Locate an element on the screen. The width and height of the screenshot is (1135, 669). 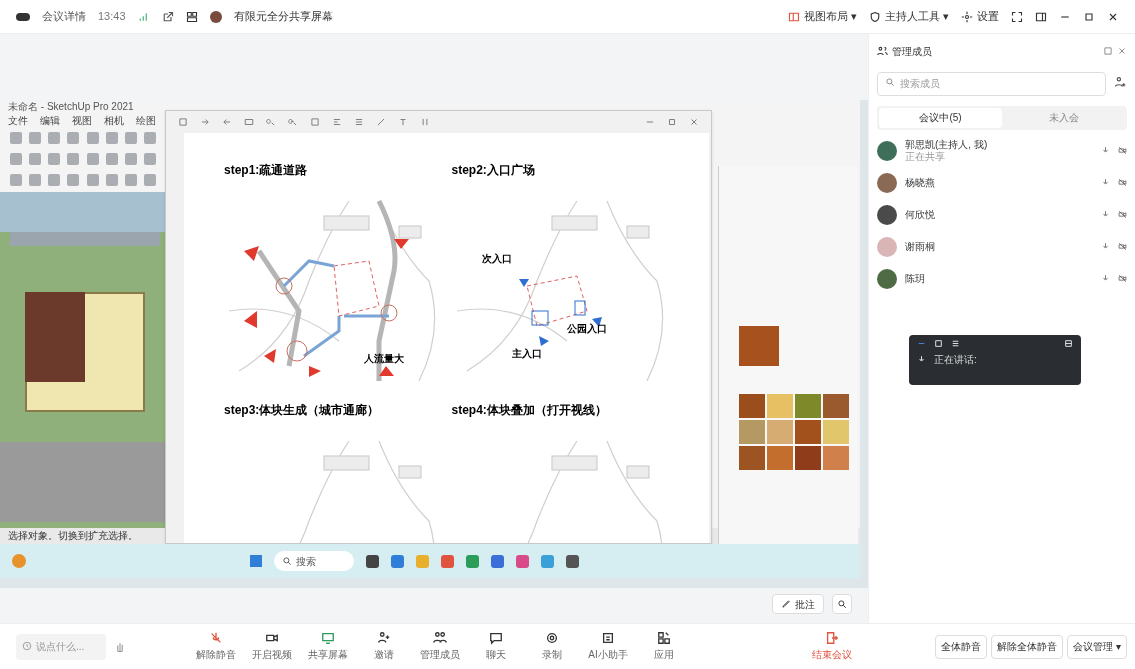
chat-icon is located at coordinates (496, 638).